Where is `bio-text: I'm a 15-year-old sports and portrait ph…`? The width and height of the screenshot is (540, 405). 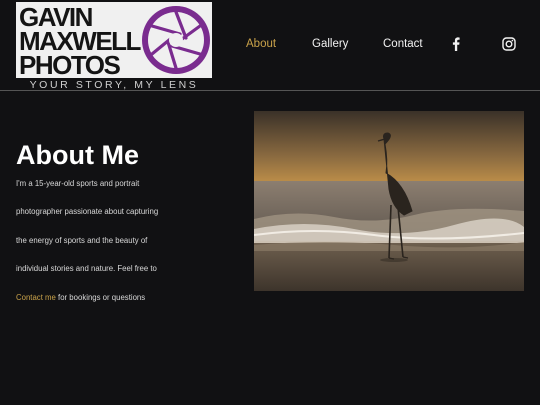 bio-text: I'm a 15-year-old sports and portrait ph… is located at coordinates (87, 226).